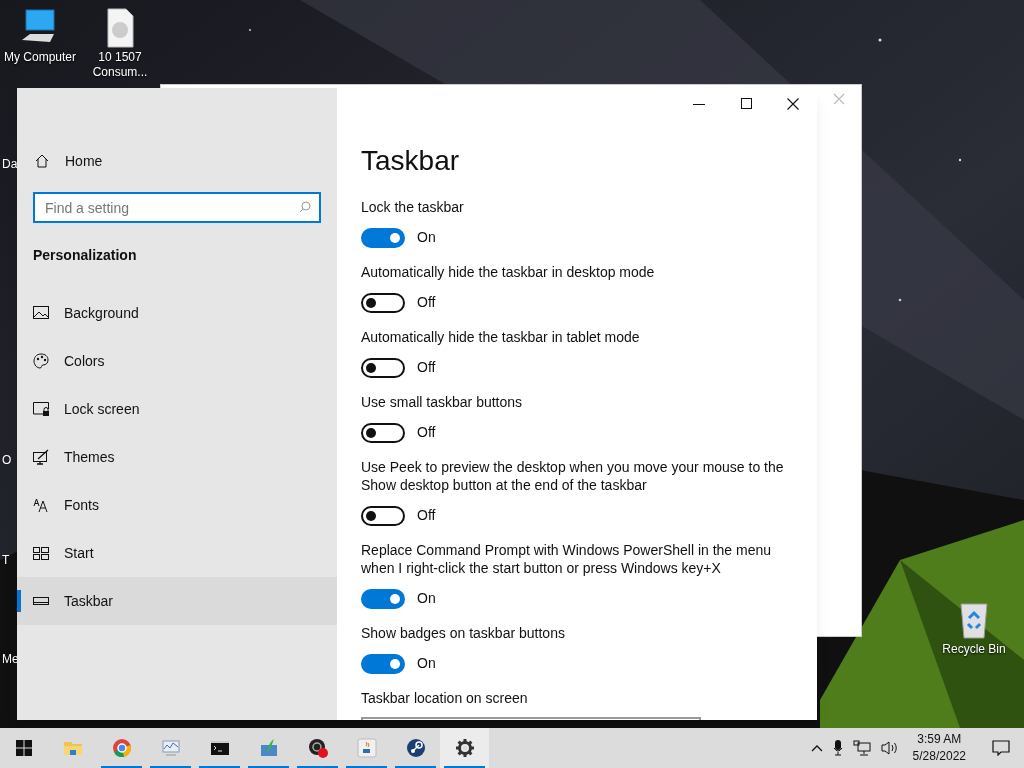 The image size is (1024, 768). I want to click on network-icon, so click(861, 748).